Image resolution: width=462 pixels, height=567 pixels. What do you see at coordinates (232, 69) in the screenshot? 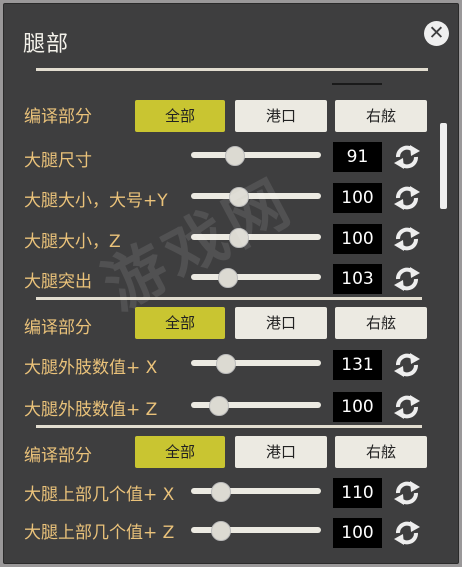
I see `top-divider` at bounding box center [232, 69].